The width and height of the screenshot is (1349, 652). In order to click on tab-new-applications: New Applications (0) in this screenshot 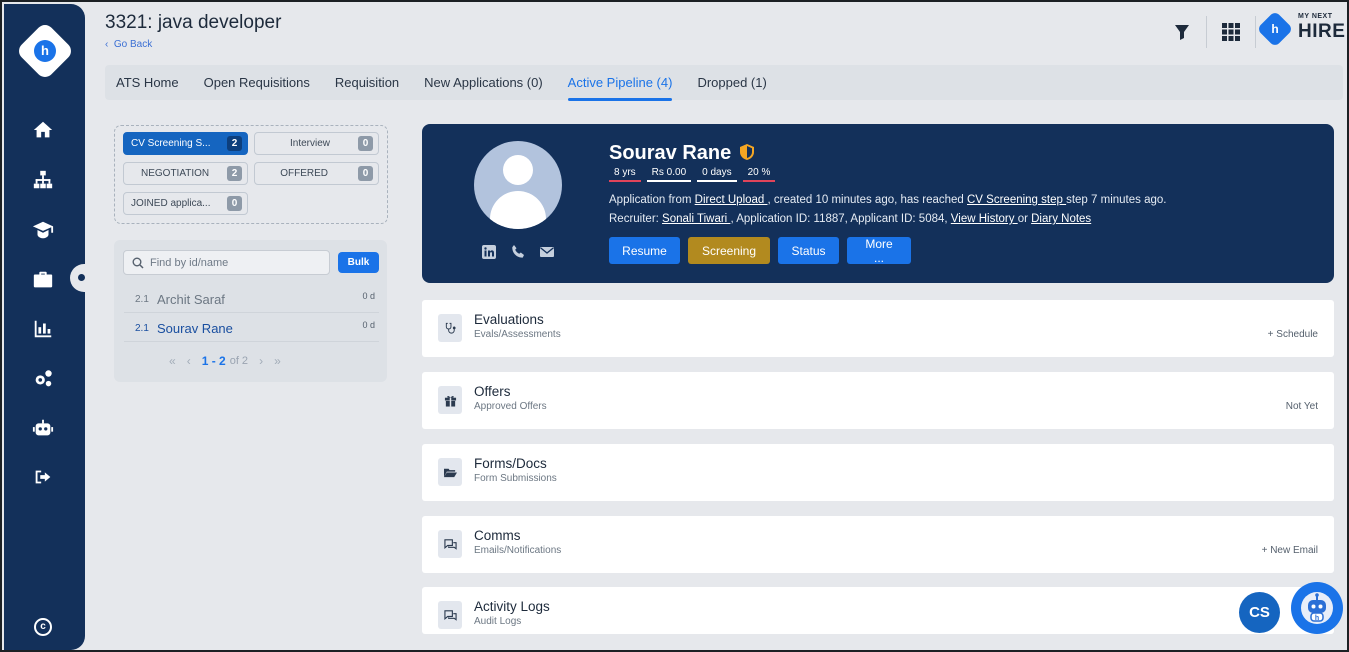, I will do `click(483, 82)`.